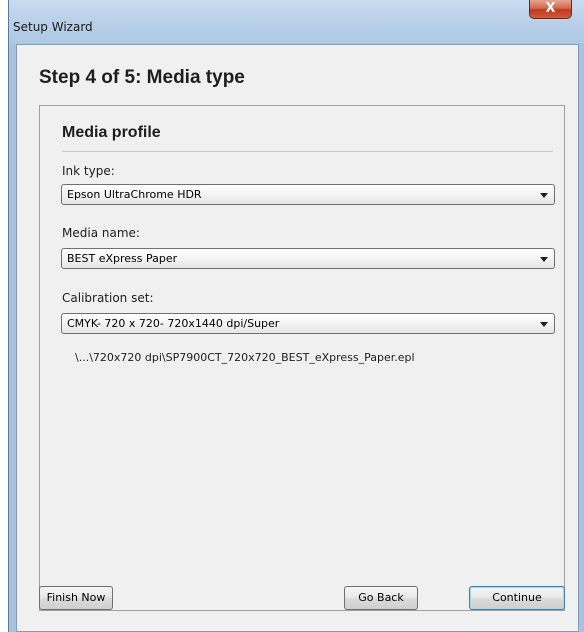  I want to click on section-title: Media profile, so click(111, 132).